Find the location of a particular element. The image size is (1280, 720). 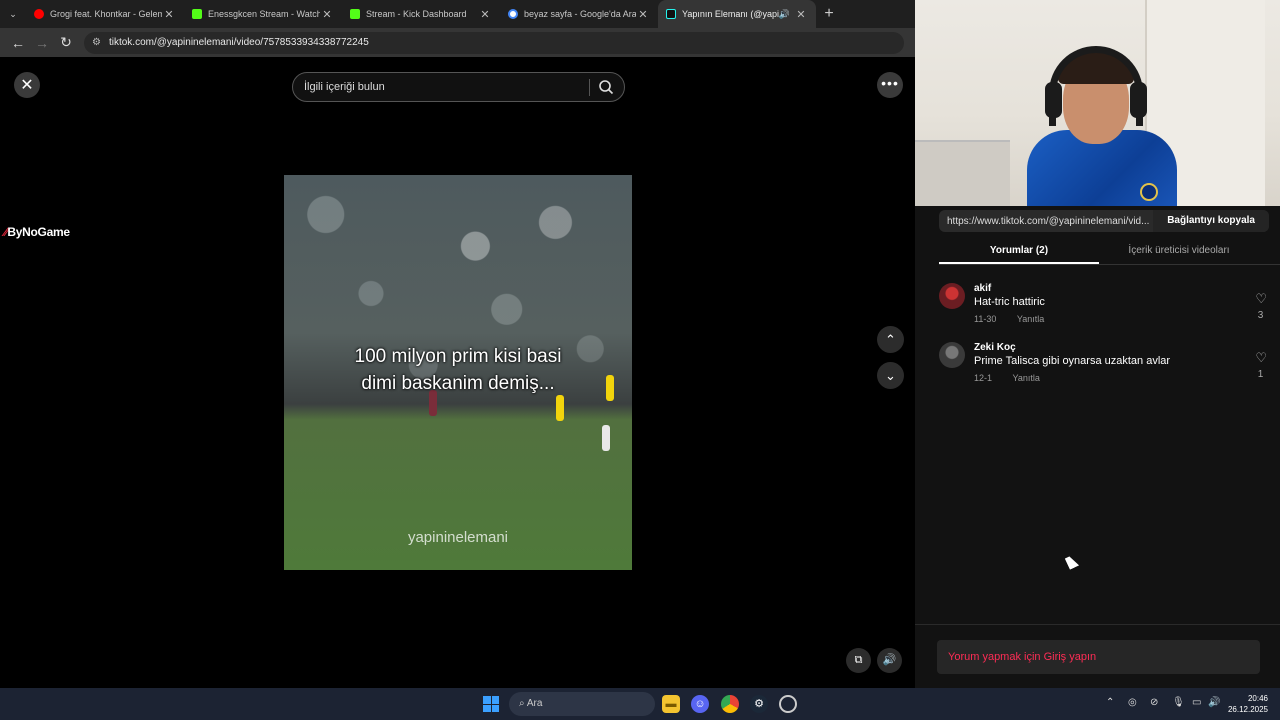

browser-tab: Enessgkcen Stream - Watch Live ✕ is located at coordinates (263, 14).